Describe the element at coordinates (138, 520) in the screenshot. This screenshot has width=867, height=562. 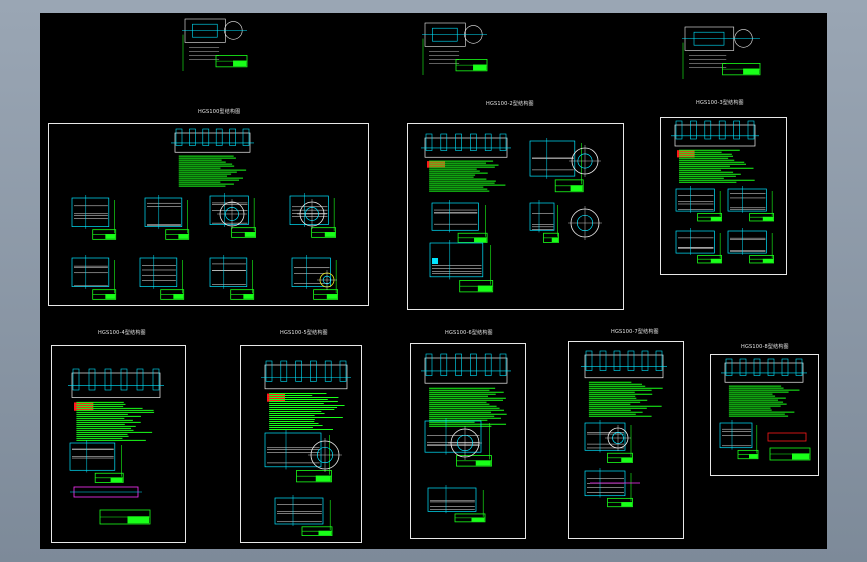
I see `title-block-fill` at that location.